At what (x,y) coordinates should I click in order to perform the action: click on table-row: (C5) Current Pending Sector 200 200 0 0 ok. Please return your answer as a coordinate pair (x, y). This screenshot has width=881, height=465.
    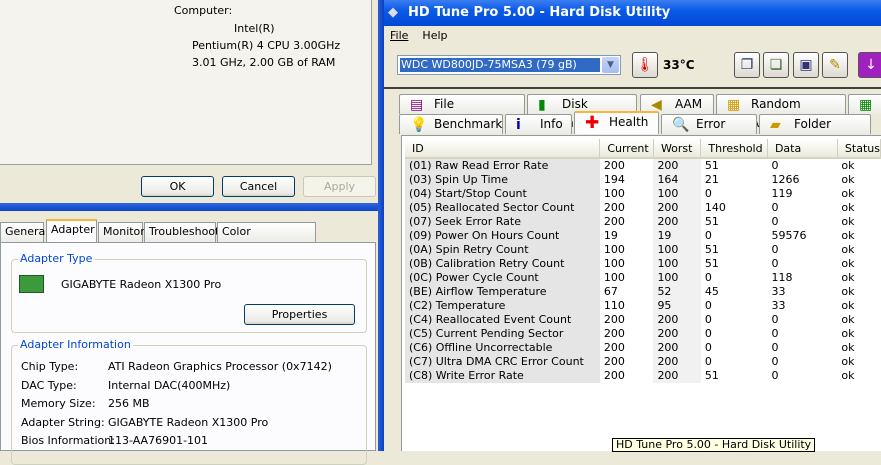
    Looking at the image, I should click on (643, 334).